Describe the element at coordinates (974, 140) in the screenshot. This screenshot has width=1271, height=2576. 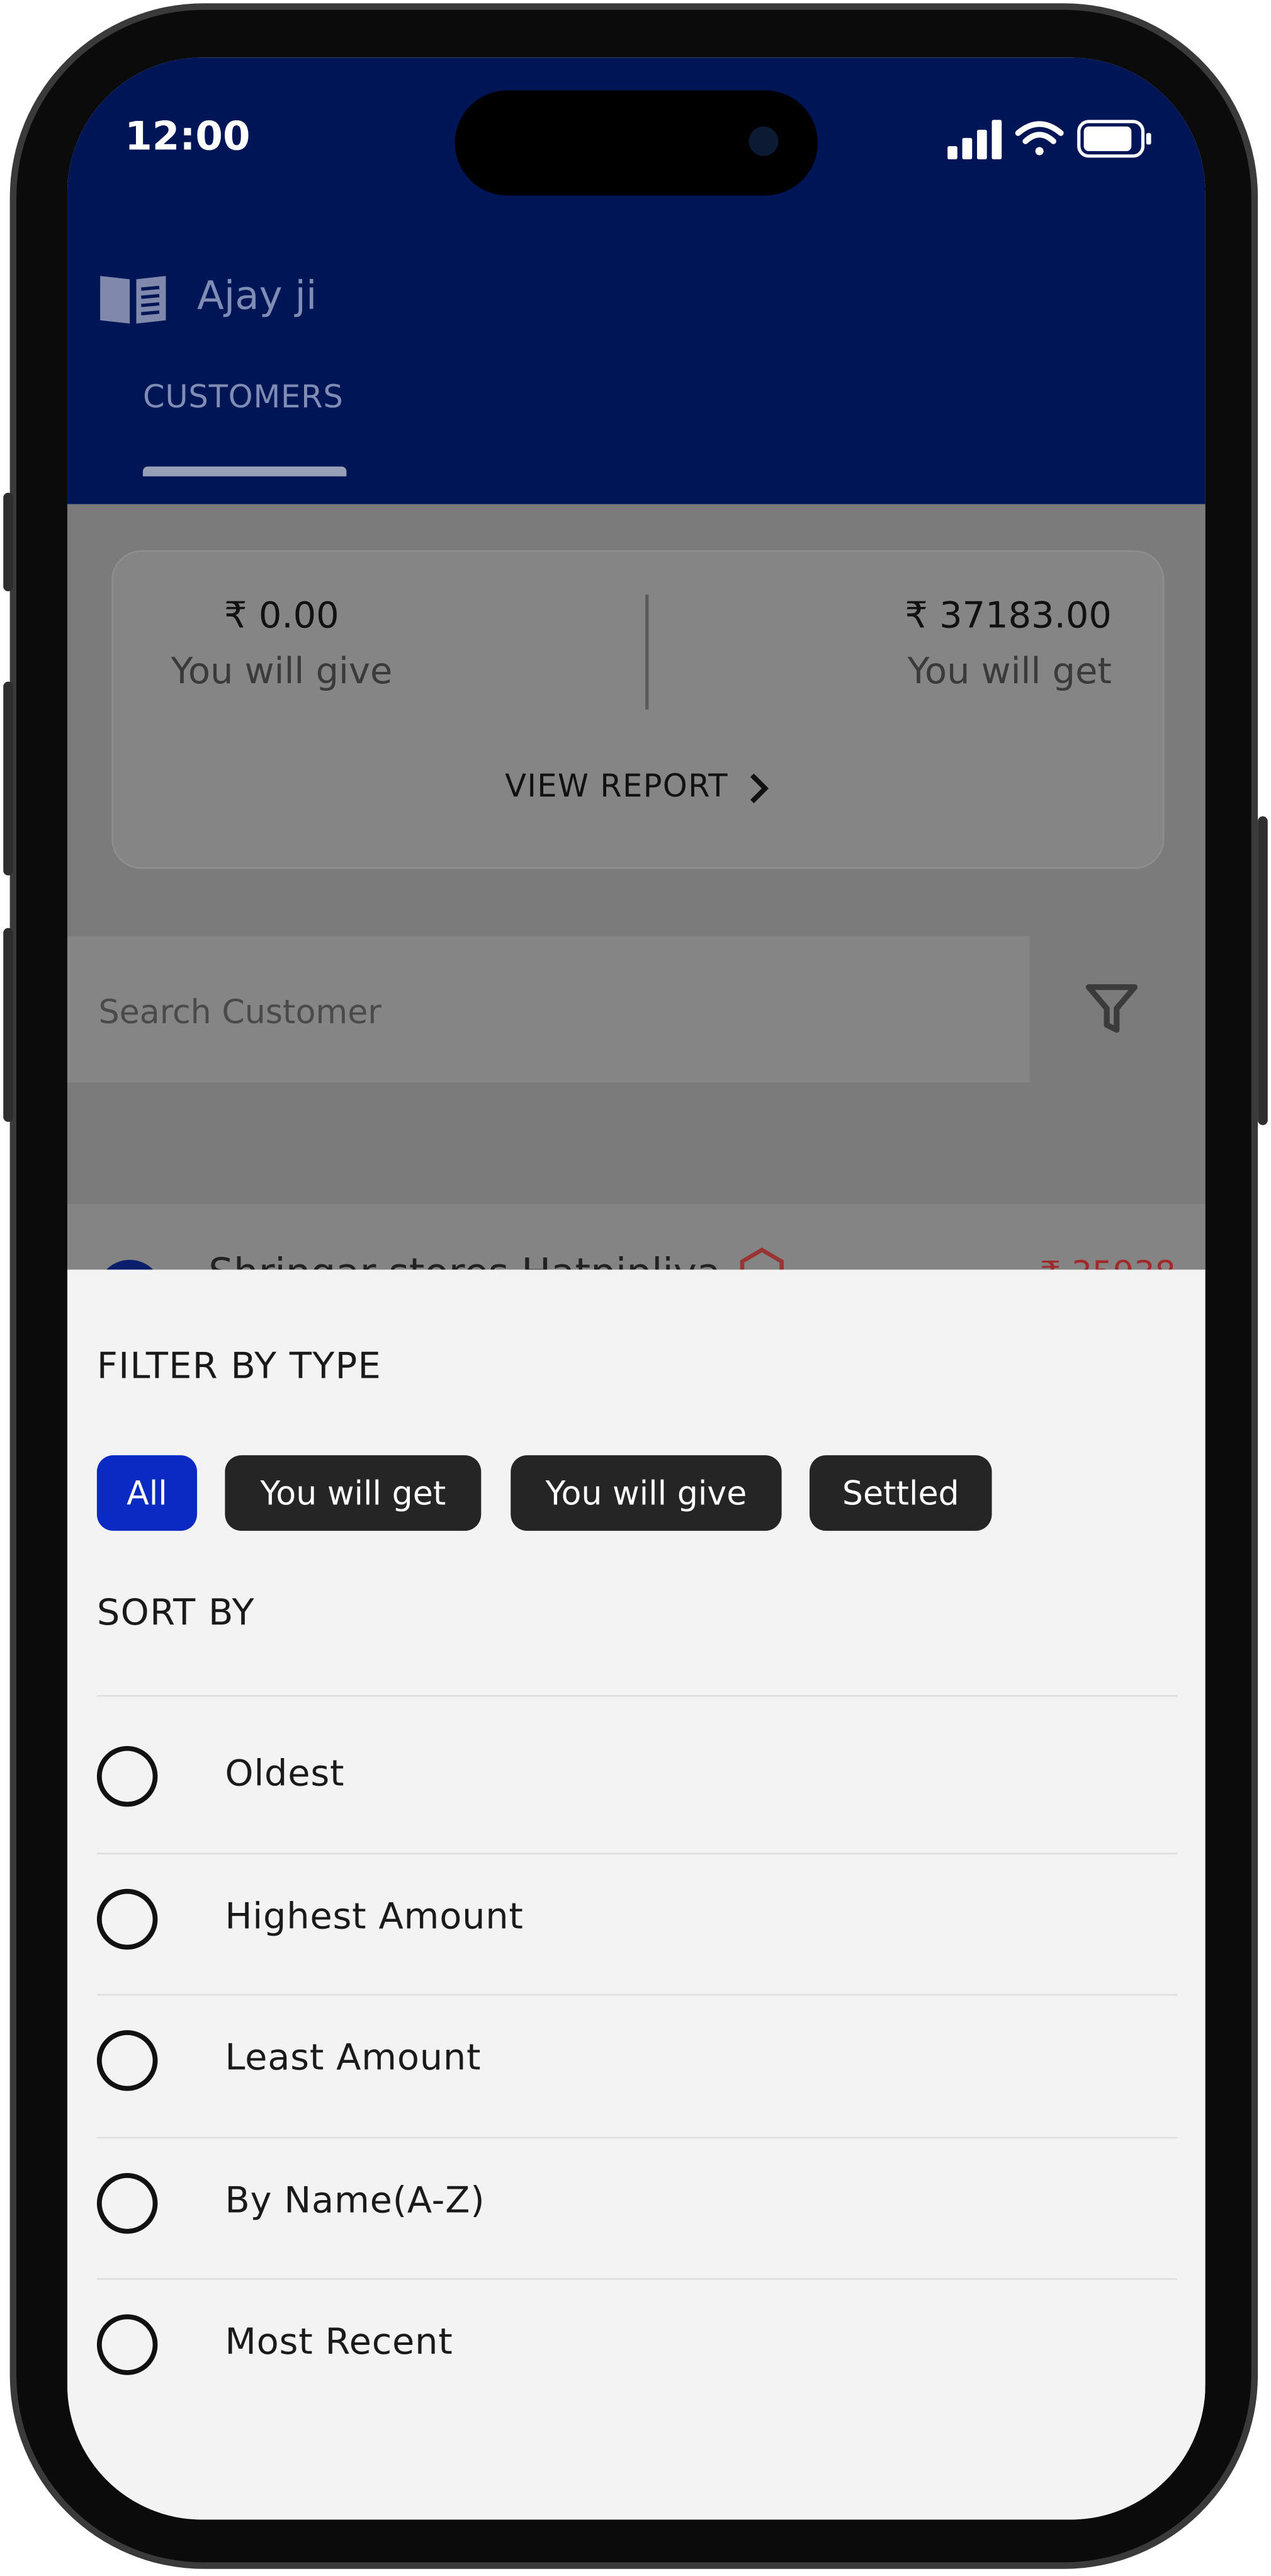
I see `signal-icon` at that location.